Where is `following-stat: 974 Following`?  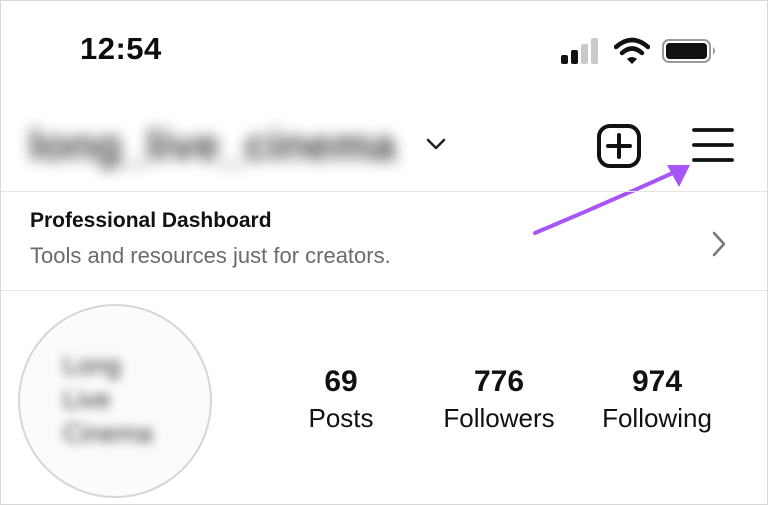
following-stat: 974 Following is located at coordinates (657, 399).